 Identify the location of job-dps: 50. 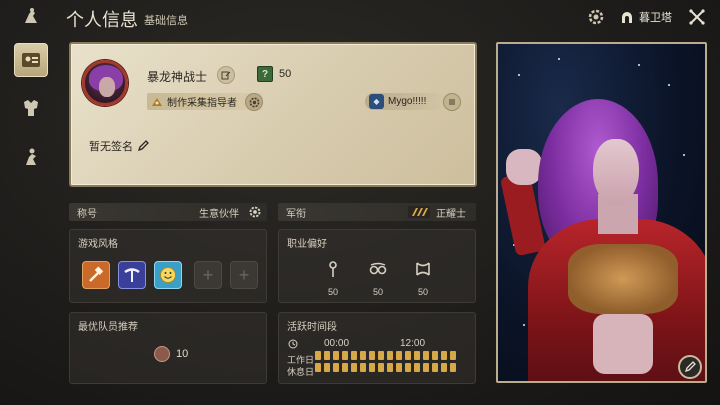
(423, 278).